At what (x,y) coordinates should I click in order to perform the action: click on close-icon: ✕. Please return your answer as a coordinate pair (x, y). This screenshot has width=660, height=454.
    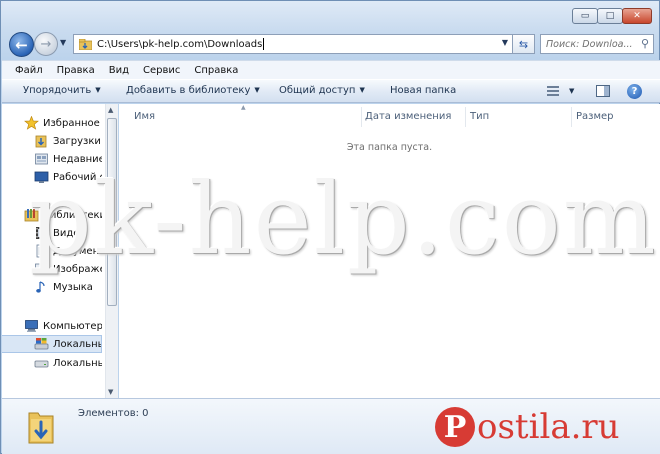
    Looking at the image, I should click on (637, 16).